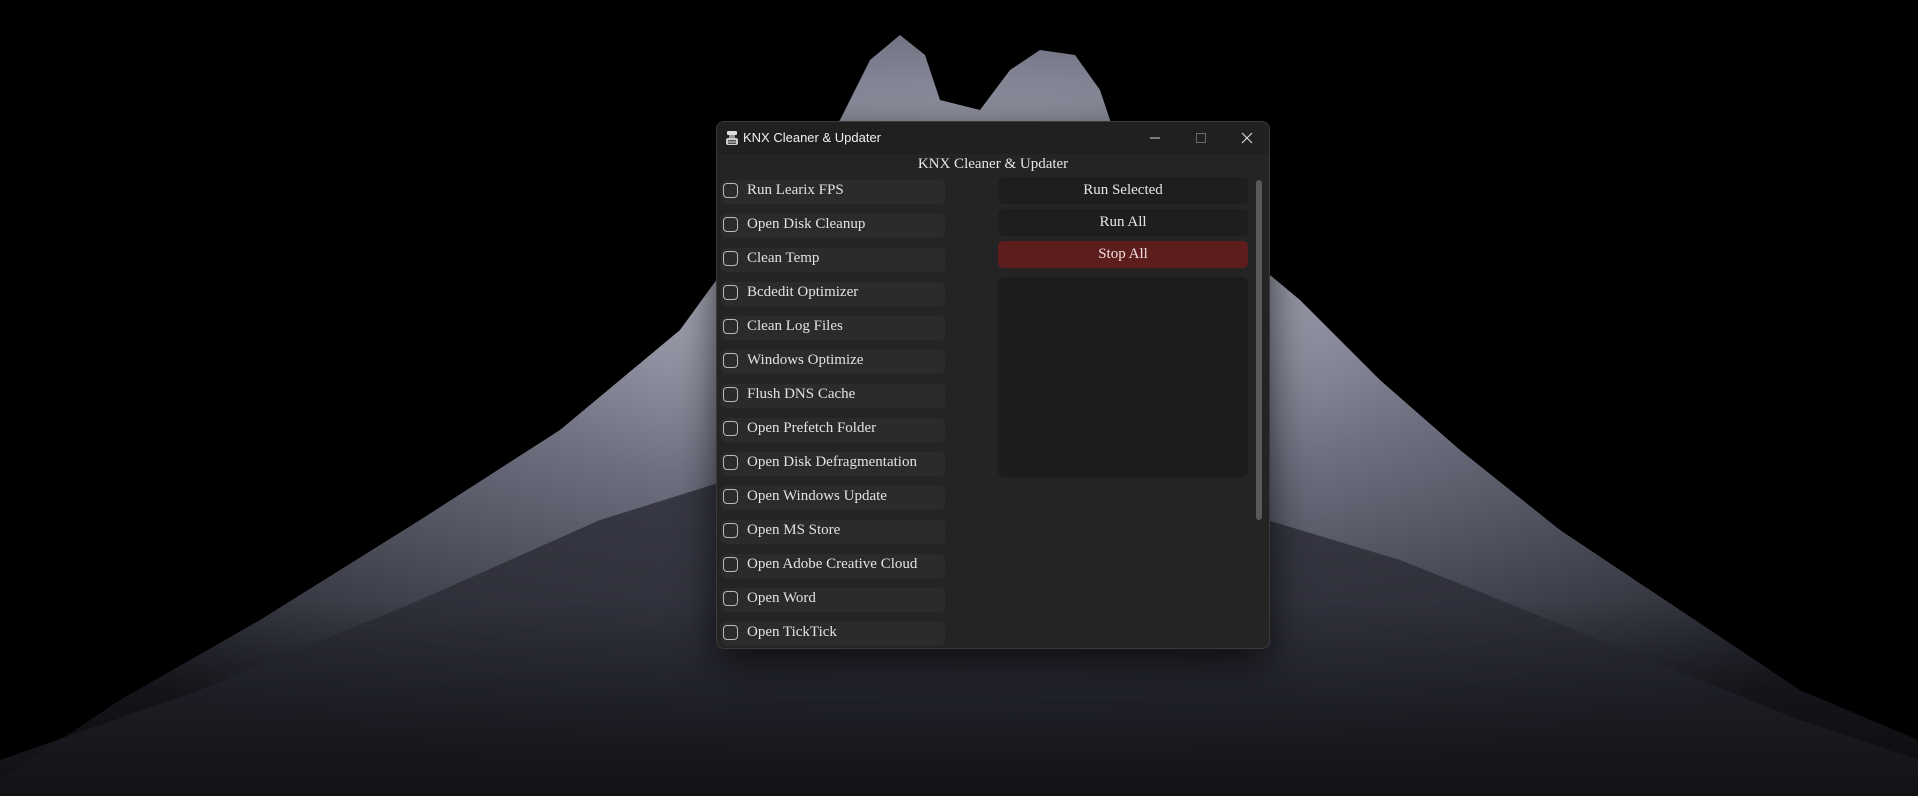 The width and height of the screenshot is (1918, 796). I want to click on task-label: Open Adobe Creative Cloud, so click(832, 564).